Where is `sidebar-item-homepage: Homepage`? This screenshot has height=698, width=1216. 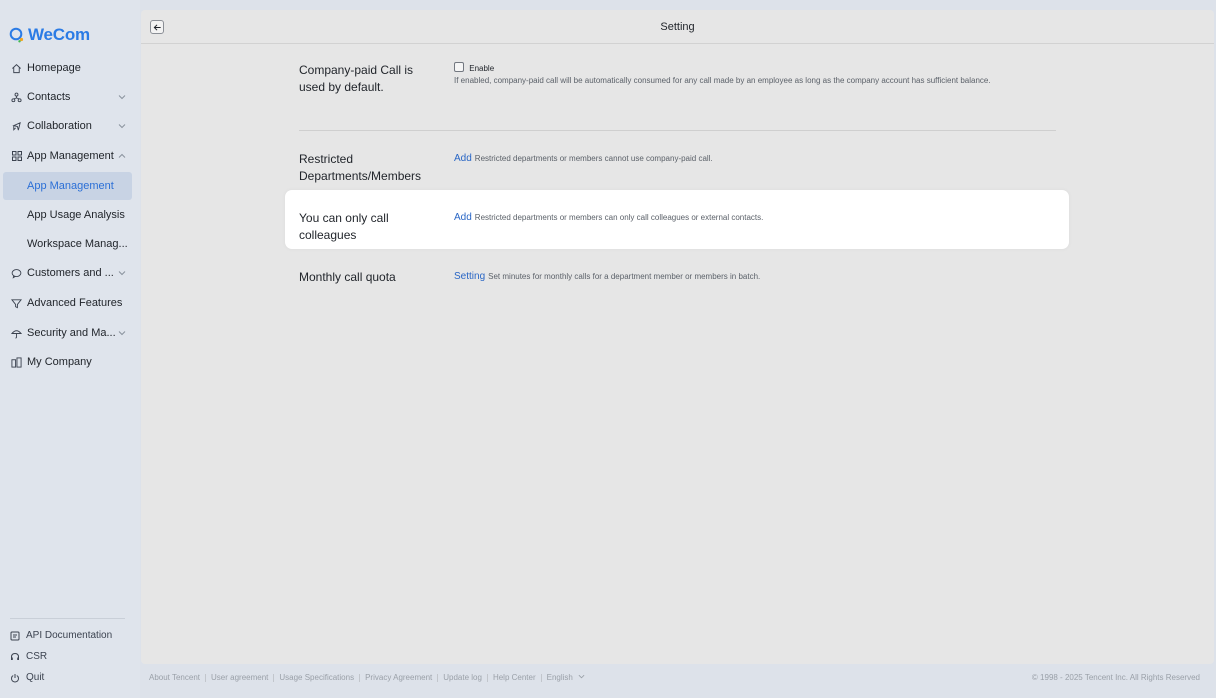
sidebar-item-homepage: Homepage is located at coordinates (70, 68).